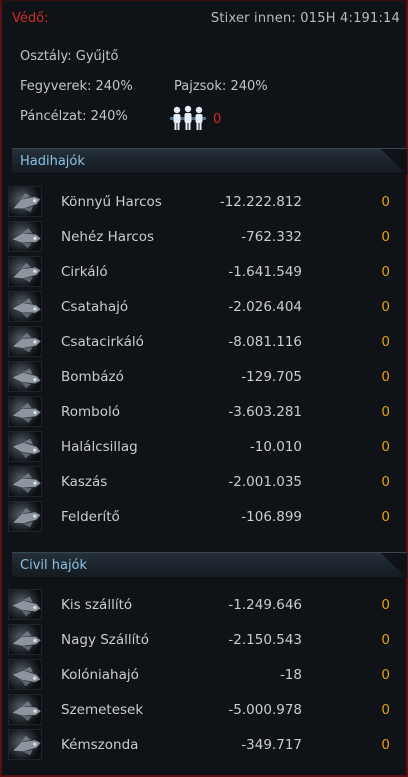  Describe the element at coordinates (207, 271) in the screenshot. I see `ship-row: Cirkáló -1.641.549 0` at that location.